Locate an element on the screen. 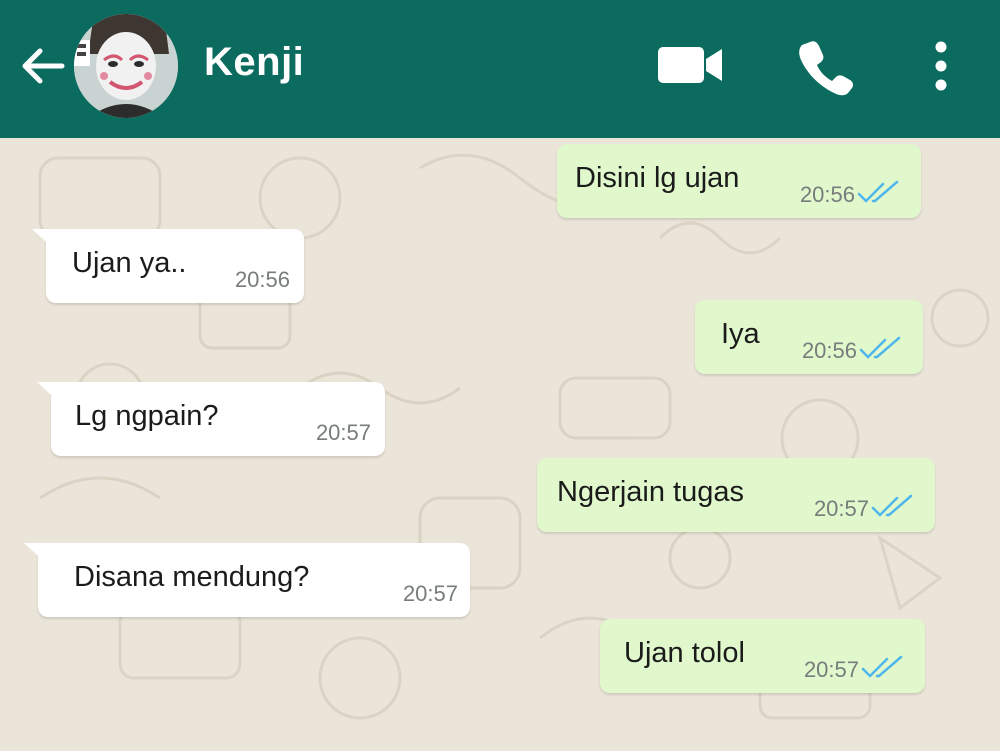 Image resolution: width=1000 pixels, height=751 pixels. message-bubble-incoming: Lg ngpain? 20:57 is located at coordinates (211, 419).